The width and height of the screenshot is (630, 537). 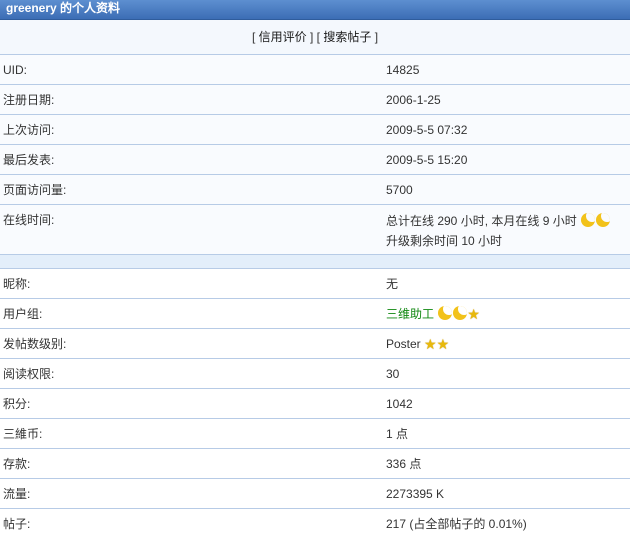 What do you see at coordinates (456, 524) in the screenshot?
I see `row-value: 217 (占全部帖子的 0.01%)` at bounding box center [456, 524].